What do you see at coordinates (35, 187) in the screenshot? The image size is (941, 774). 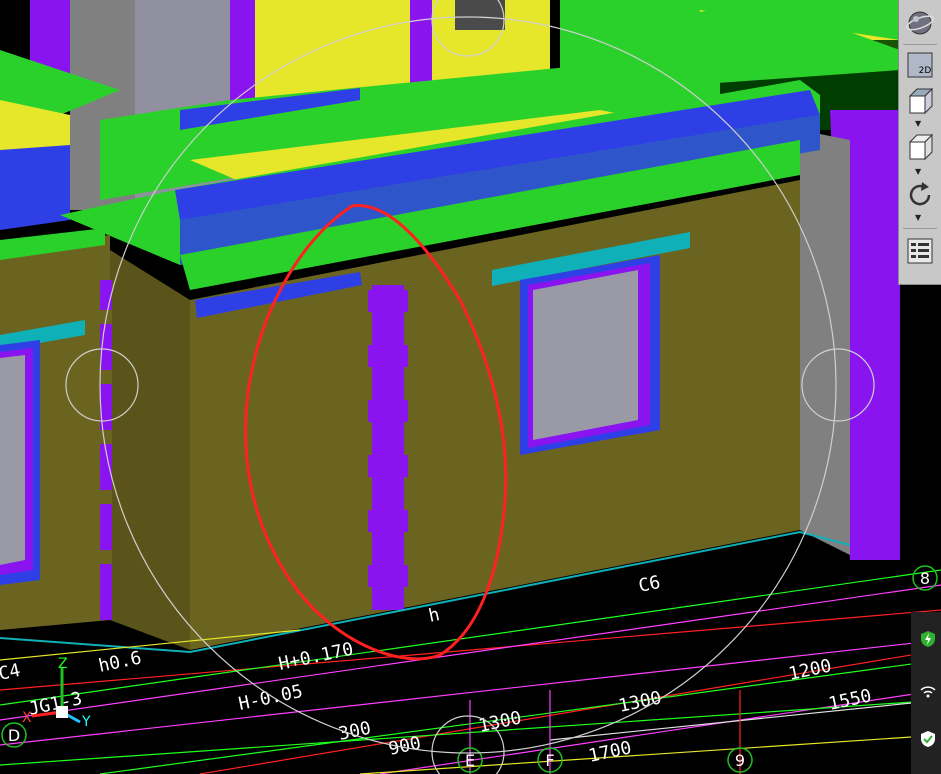 I see `beam-blue-left` at bounding box center [35, 187].